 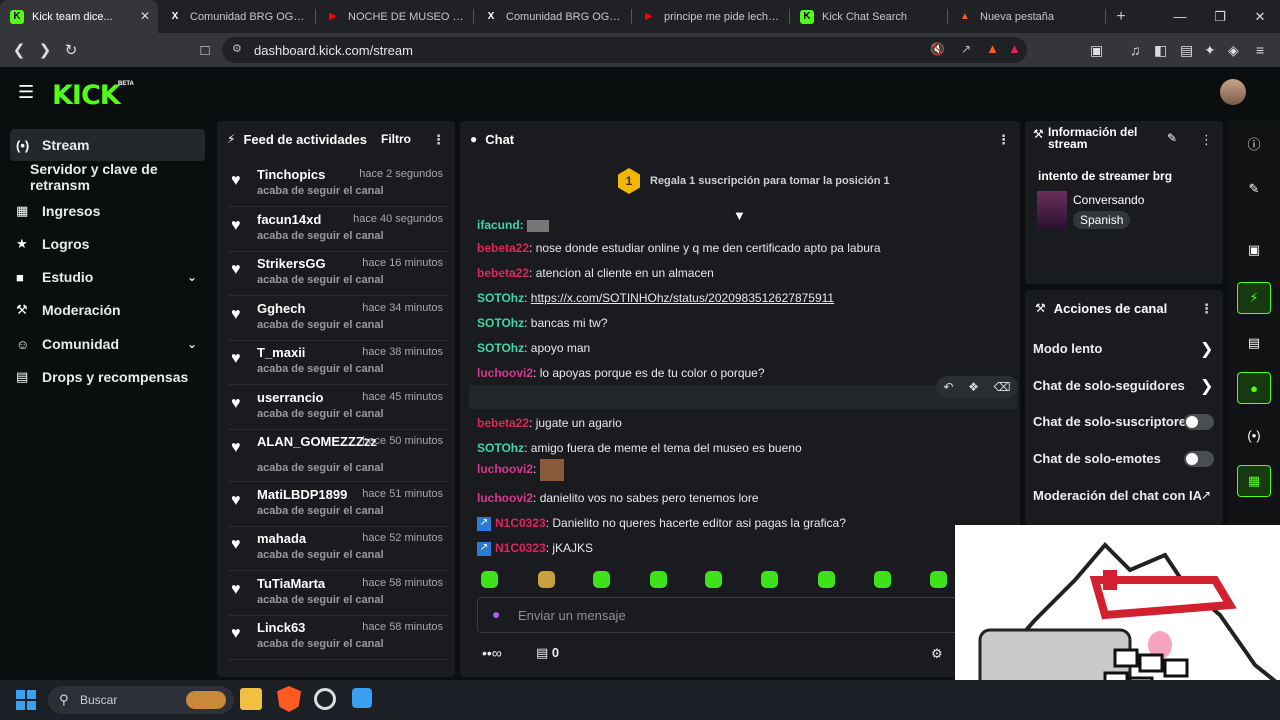 What do you see at coordinates (396, 139) in the screenshot?
I see `filter-button: Filtro` at bounding box center [396, 139].